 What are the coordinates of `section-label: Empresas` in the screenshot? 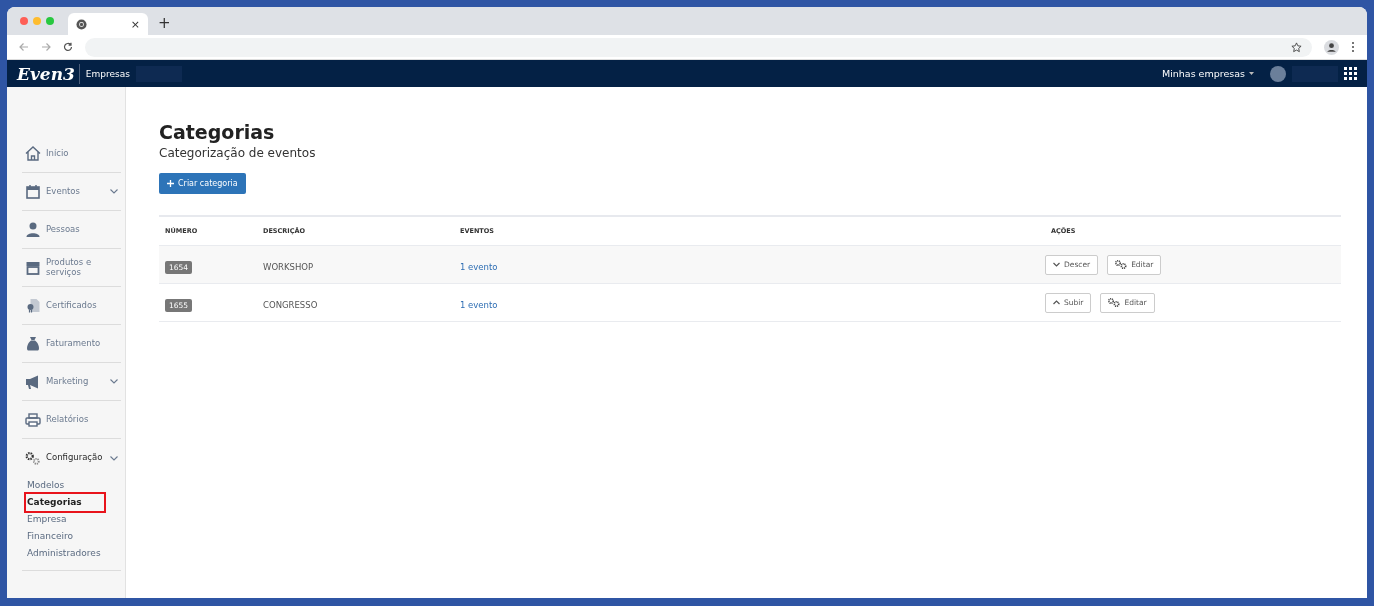 It's located at (107, 73).